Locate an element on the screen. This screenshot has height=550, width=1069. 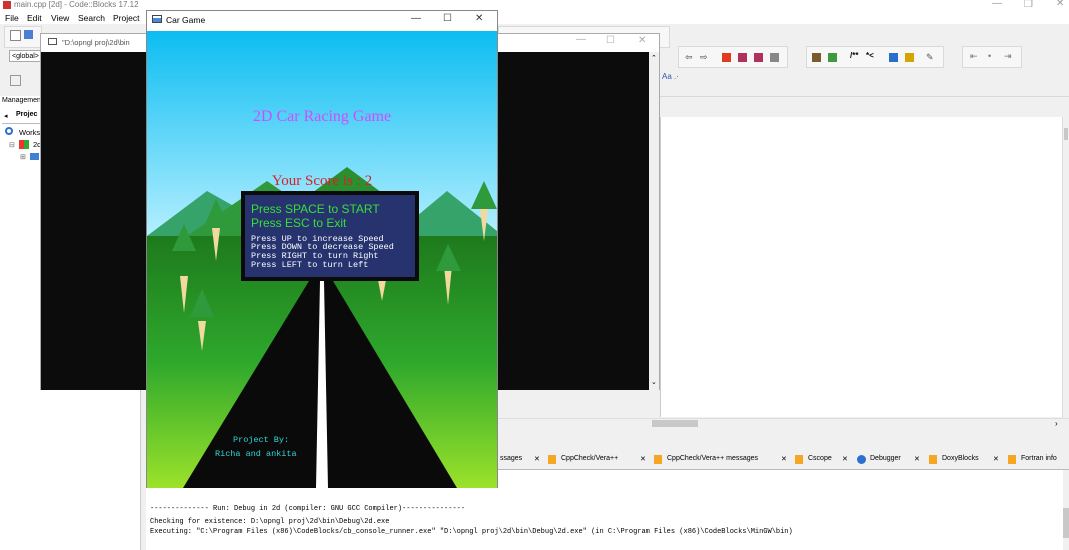
log-scroll-thumb is located at coordinates (1066, 523).